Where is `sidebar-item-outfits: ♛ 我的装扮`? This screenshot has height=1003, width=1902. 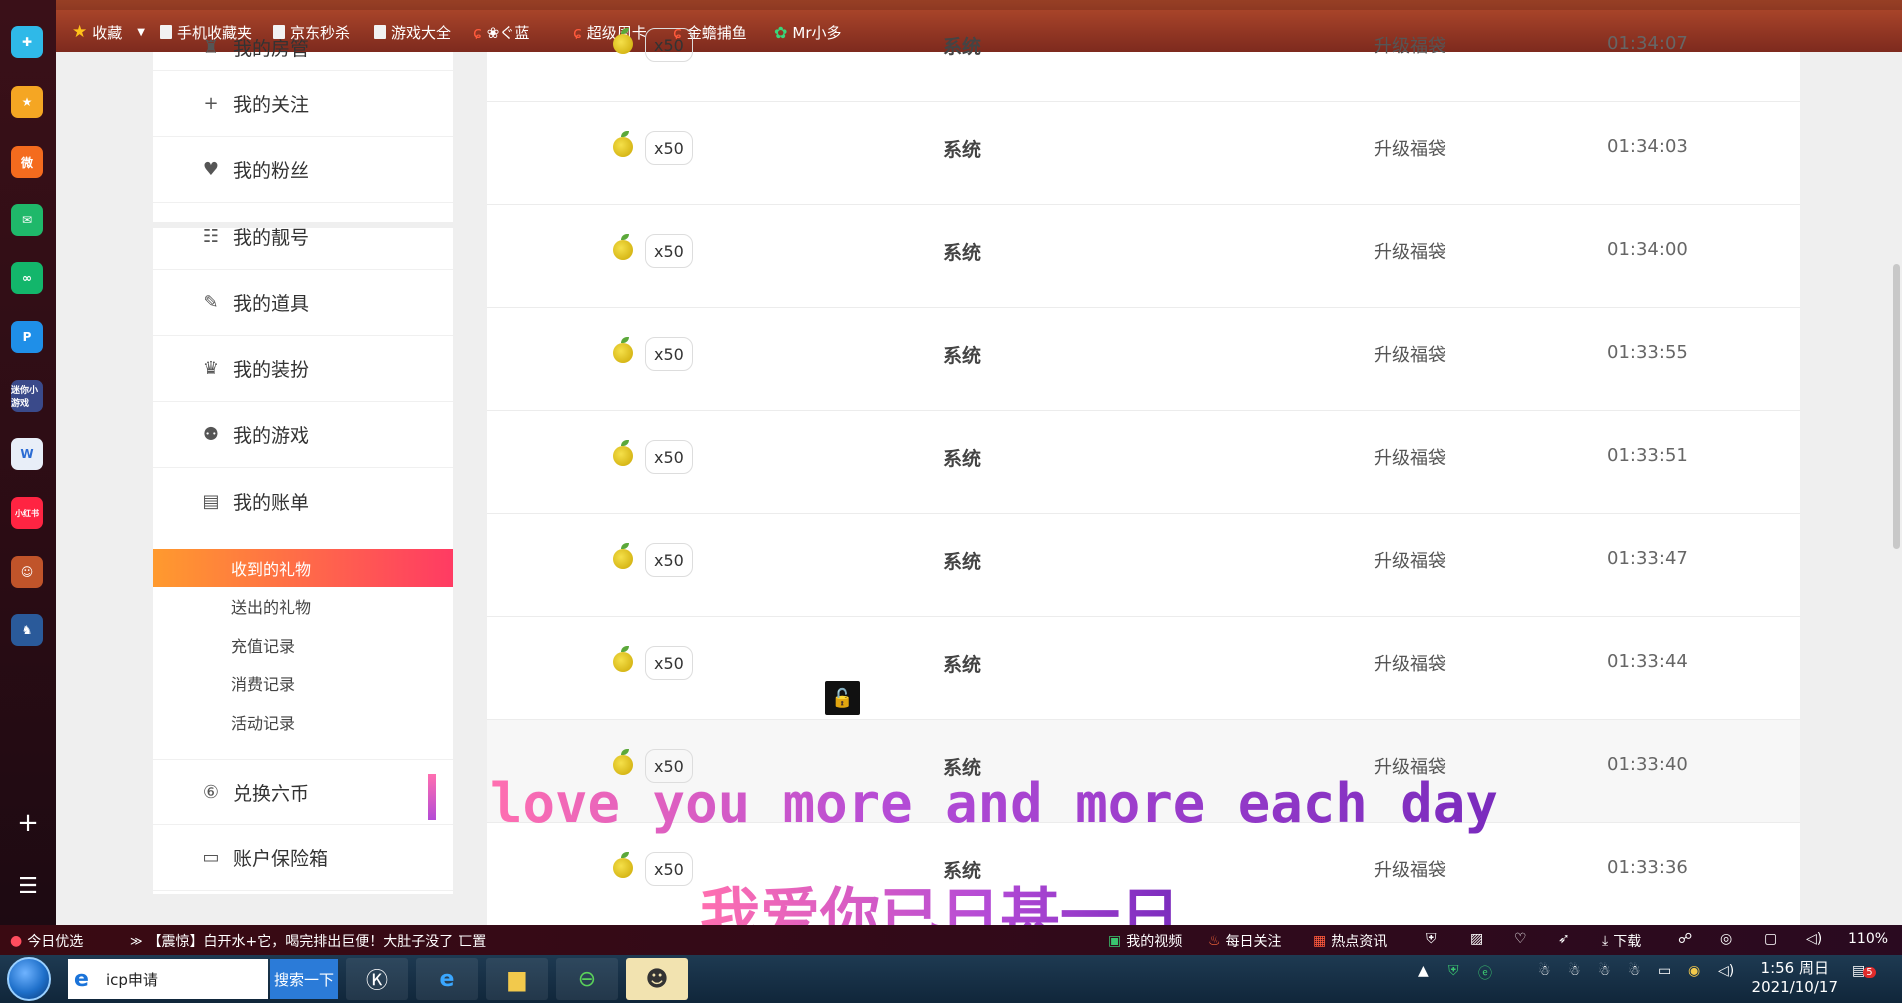 sidebar-item-outfits: ♛ 我的装扮 is located at coordinates (303, 369).